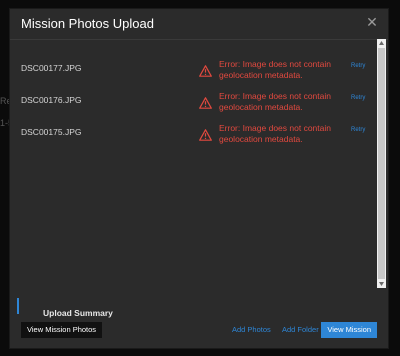 The height and width of the screenshot is (356, 400). Describe the element at coordinates (51, 68) in the screenshot. I see `filename: DSC00177.JPG` at that location.